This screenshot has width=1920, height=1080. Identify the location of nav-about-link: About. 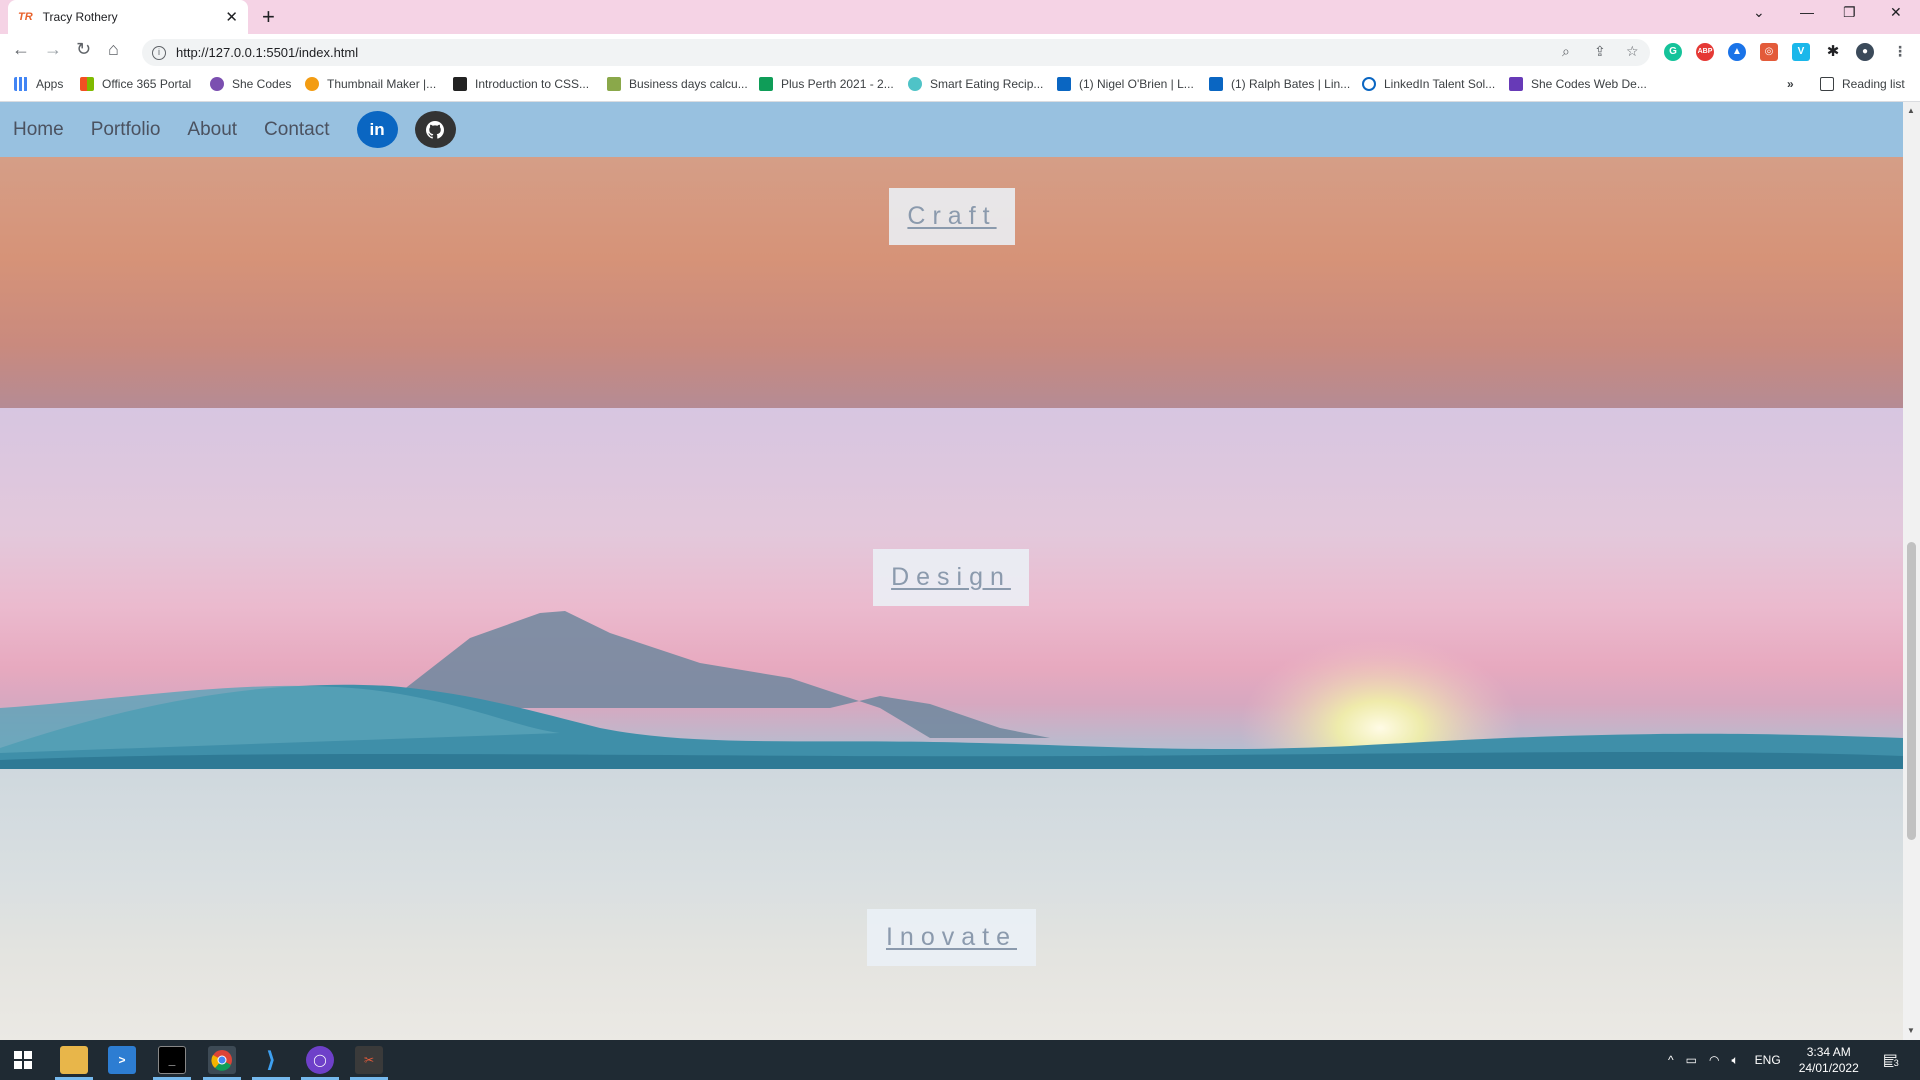
(212, 130).